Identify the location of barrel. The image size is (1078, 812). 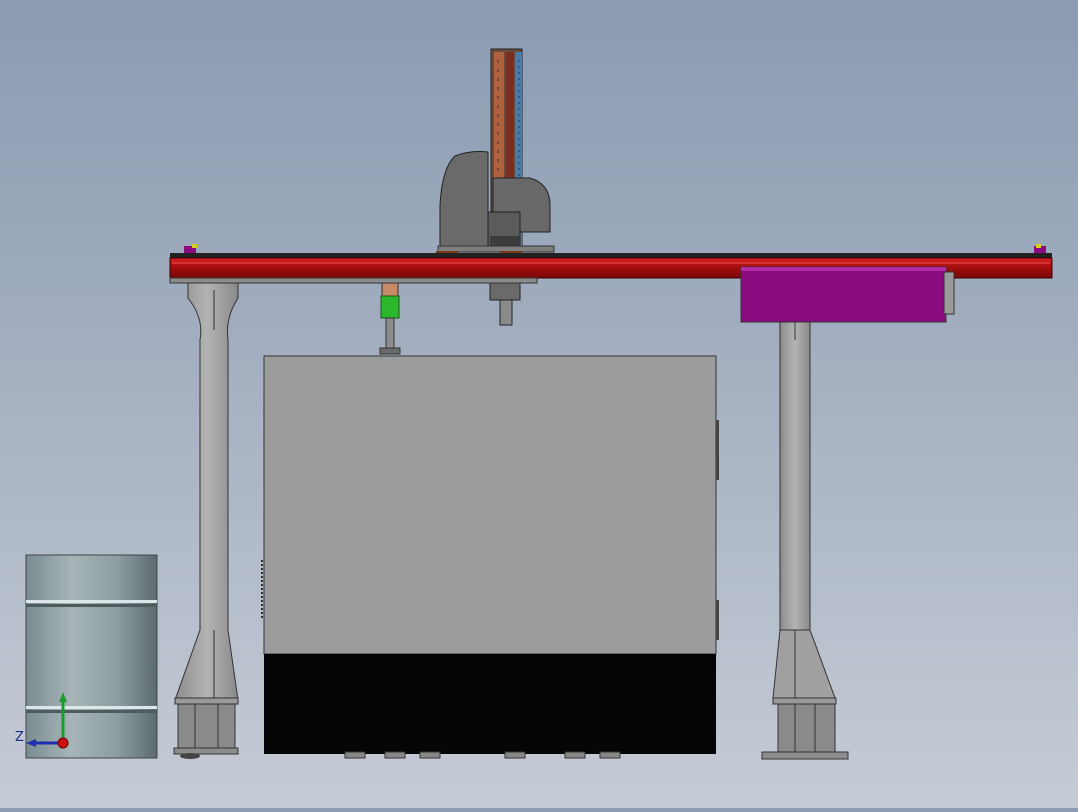
(91, 656).